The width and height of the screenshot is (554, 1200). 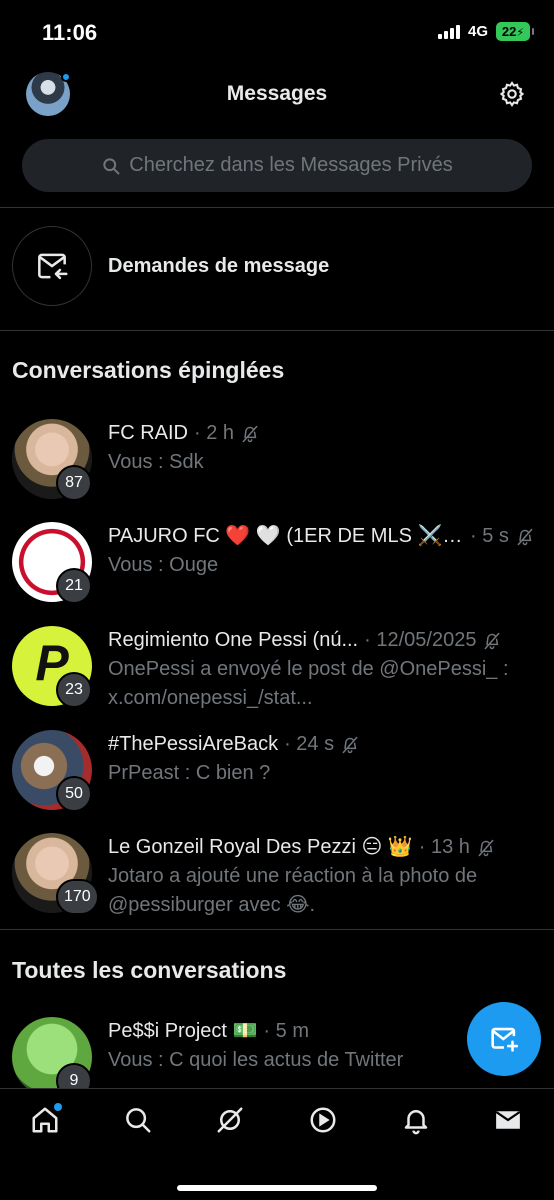 What do you see at coordinates (260, 847) in the screenshot?
I see `conversation-name: Le Gonzeil Royal Des Pezzi 😑 👑` at bounding box center [260, 847].